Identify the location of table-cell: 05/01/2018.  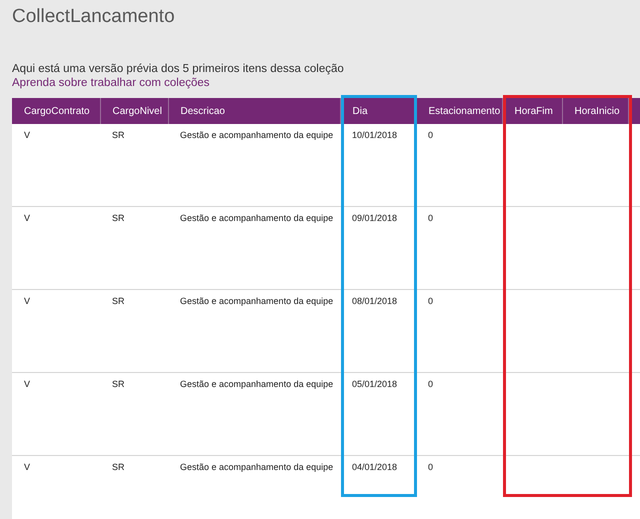
(378, 414).